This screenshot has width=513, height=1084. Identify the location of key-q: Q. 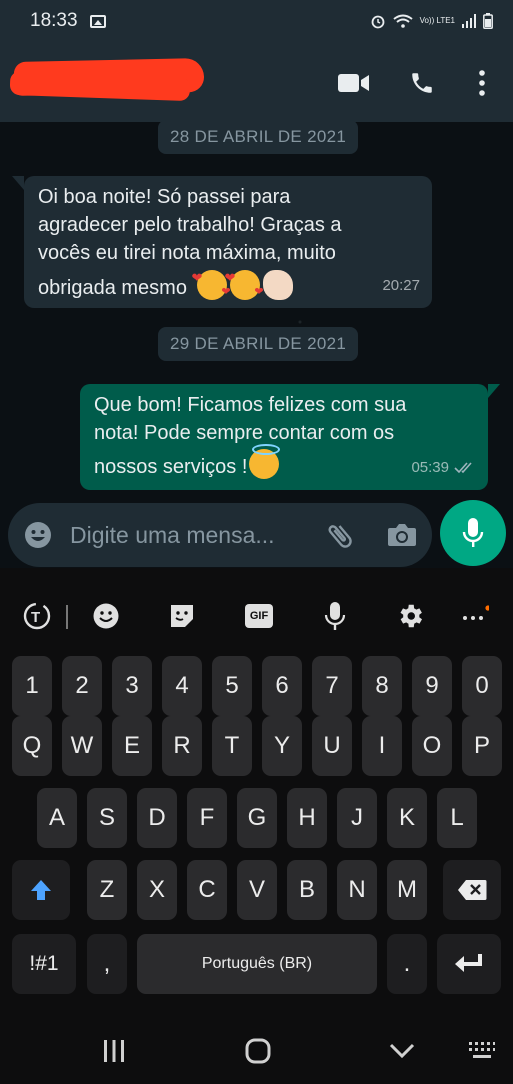
(32, 746).